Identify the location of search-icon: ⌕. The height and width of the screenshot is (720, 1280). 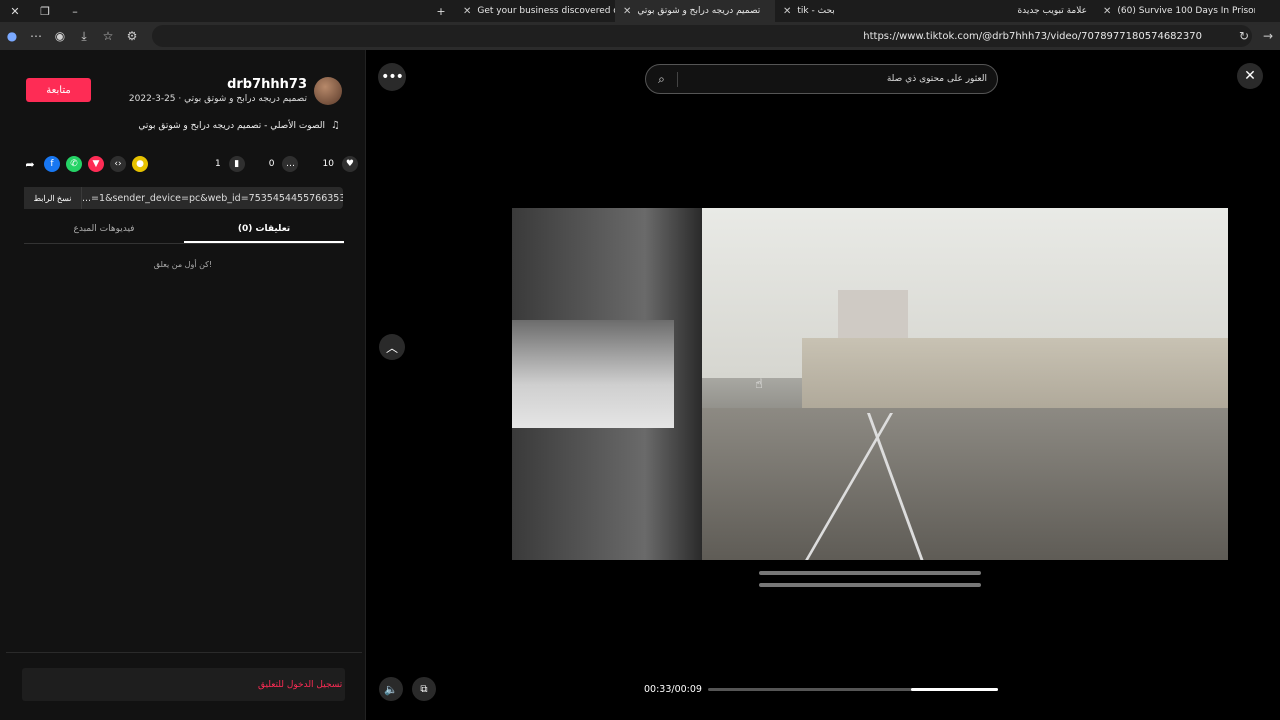
(662, 79).